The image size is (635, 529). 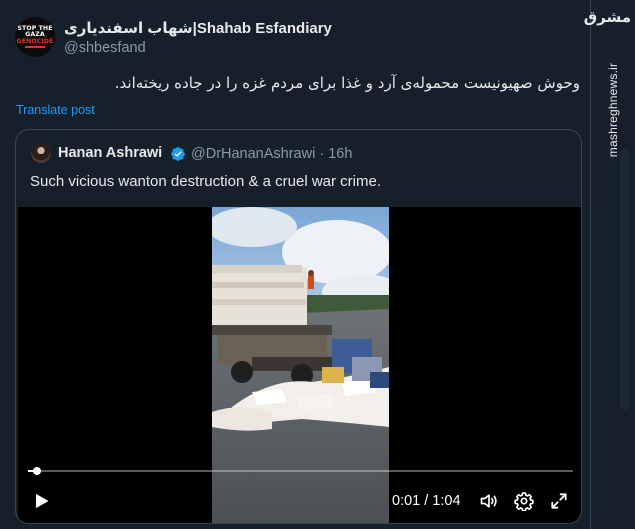 I want to click on settings-gear-icon, so click(x=524, y=501).